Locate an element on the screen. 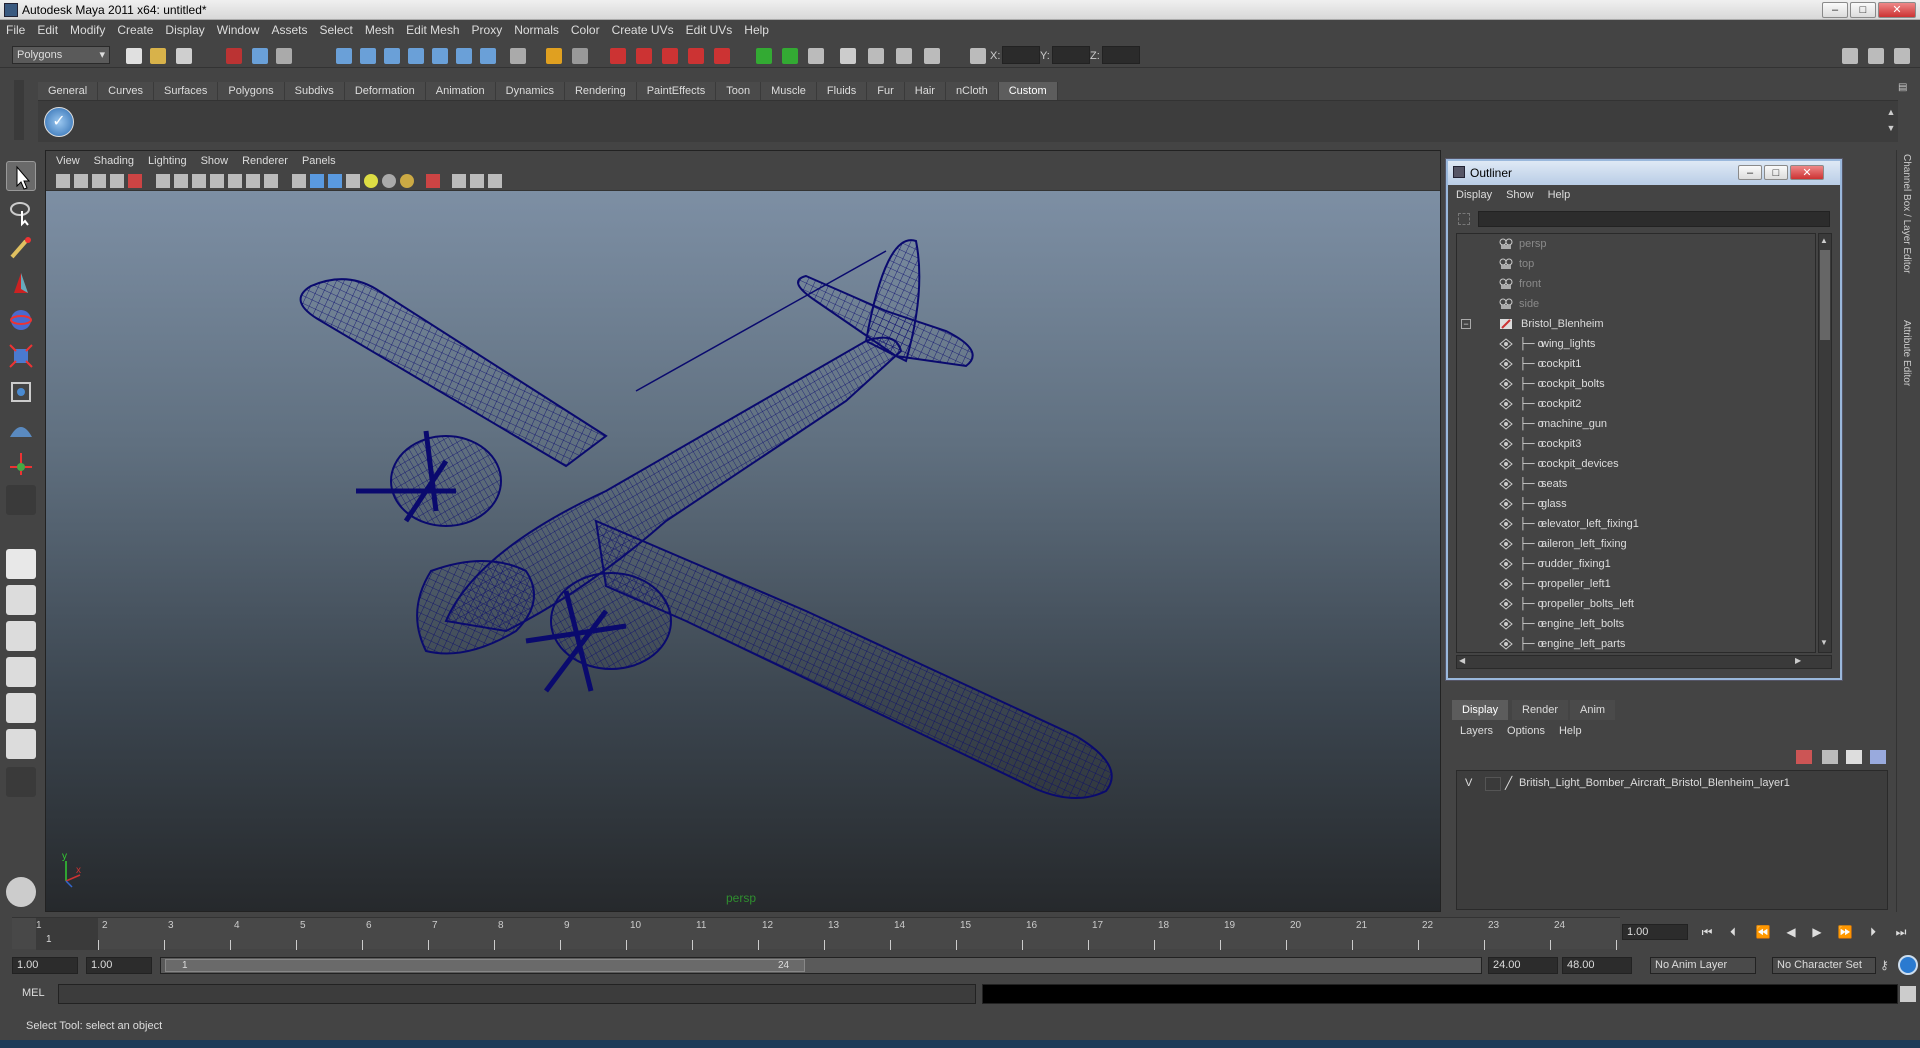 Image resolution: width=1920 pixels, height=1048 pixels. channel-box-icon is located at coordinates (816, 56).